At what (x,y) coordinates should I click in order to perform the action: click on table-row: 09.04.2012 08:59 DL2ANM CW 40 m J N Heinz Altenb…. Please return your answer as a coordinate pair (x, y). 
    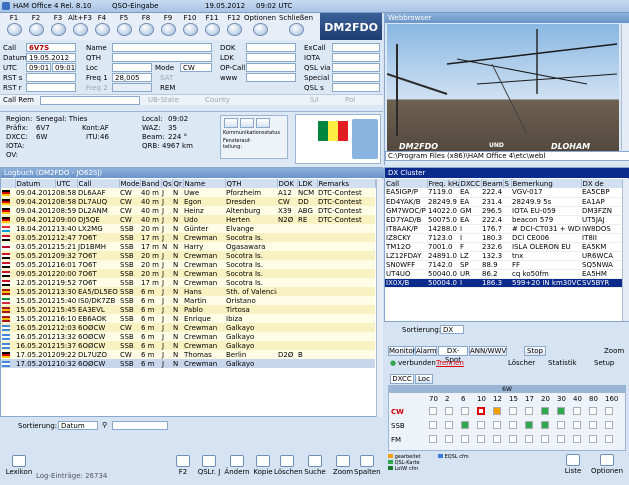
    Looking at the image, I should click on (188, 210).